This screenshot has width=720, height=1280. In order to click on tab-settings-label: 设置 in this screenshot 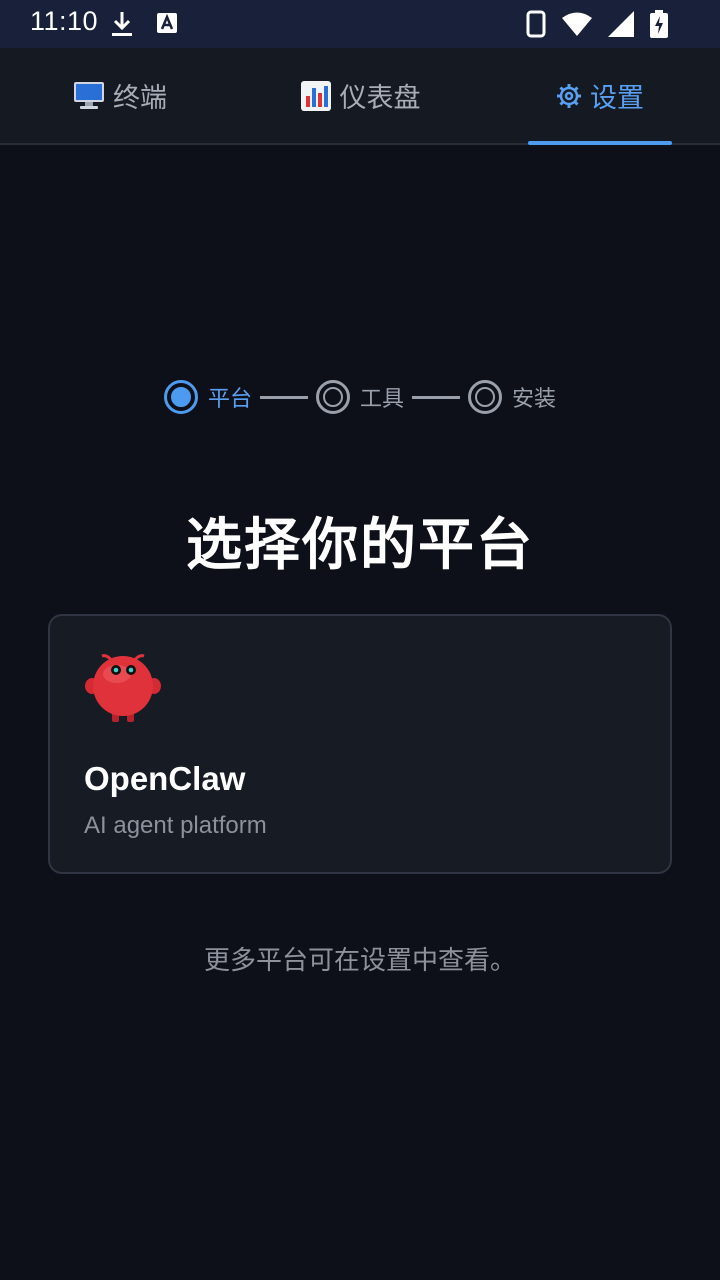, I will do `click(617, 98)`.